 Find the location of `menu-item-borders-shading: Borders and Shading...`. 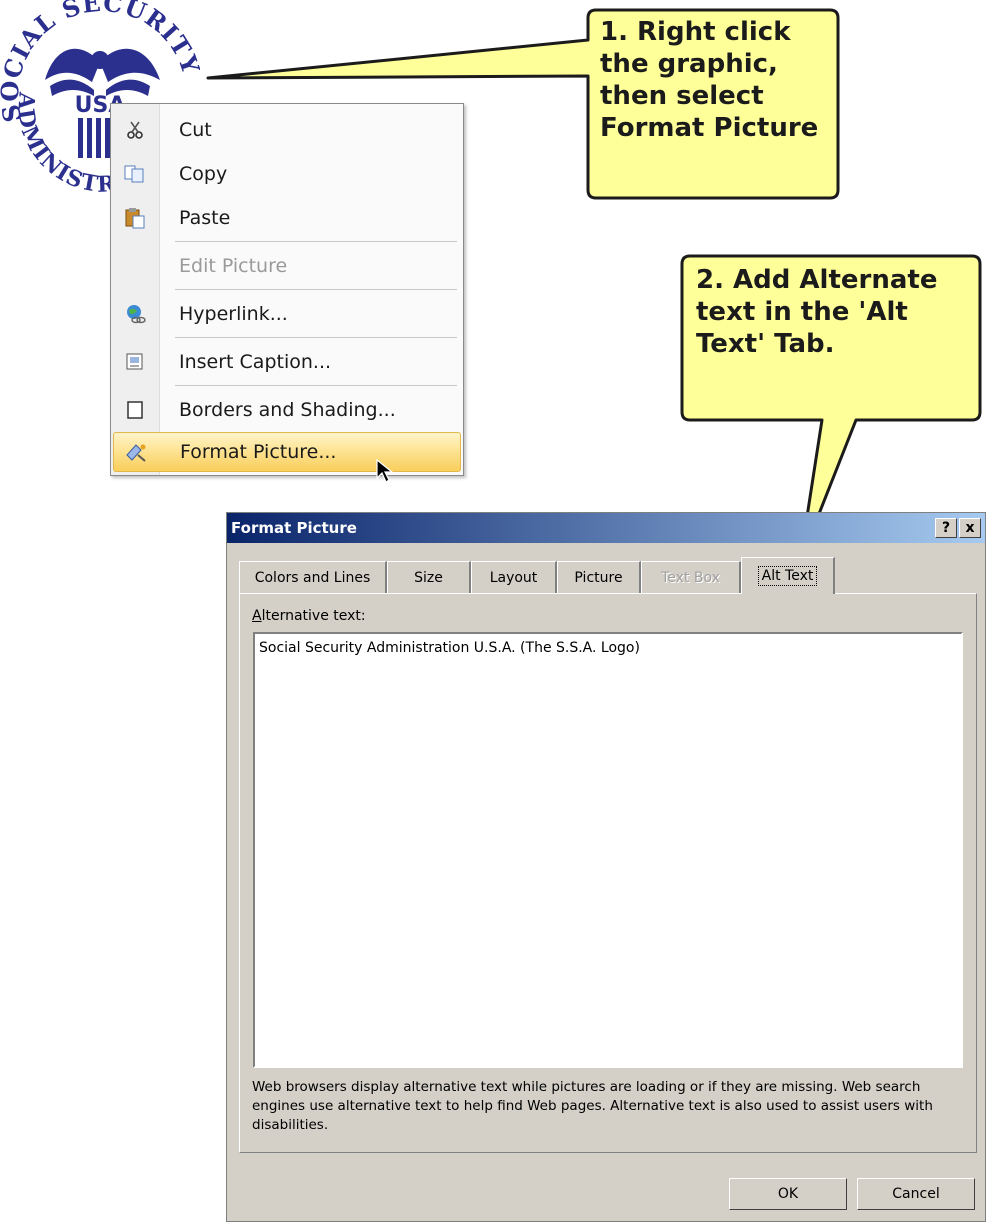

menu-item-borders-shading: Borders and Shading... is located at coordinates (287, 410).